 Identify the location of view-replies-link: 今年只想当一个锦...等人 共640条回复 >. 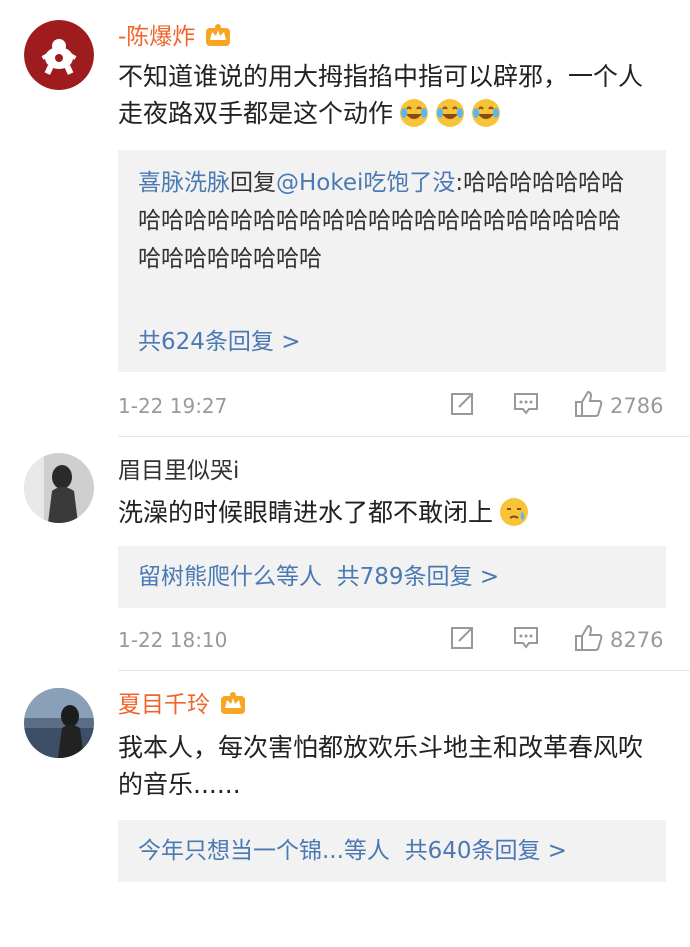
(352, 851).